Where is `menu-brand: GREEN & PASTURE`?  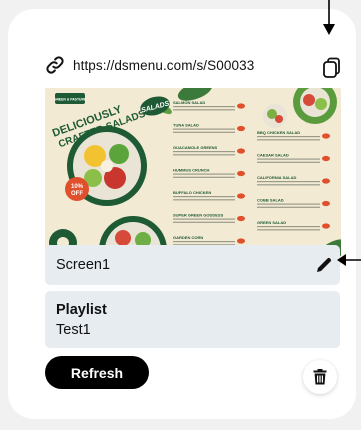
menu-brand: GREEN & PASTURE is located at coordinates (70, 100).